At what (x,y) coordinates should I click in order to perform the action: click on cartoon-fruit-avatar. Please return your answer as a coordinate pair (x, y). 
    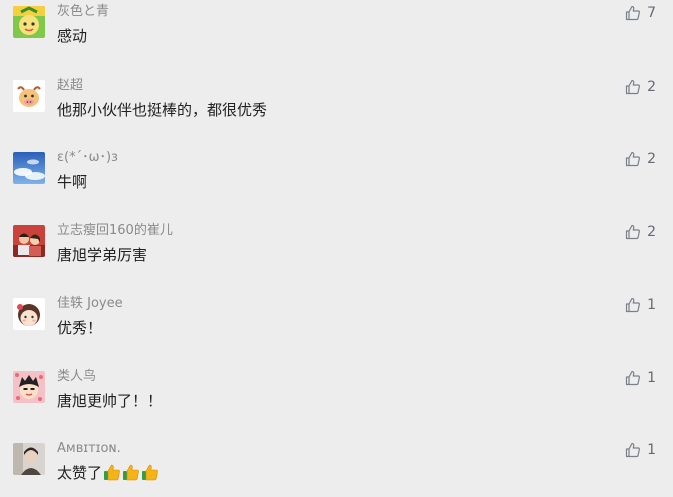
    Looking at the image, I should click on (29, 22).